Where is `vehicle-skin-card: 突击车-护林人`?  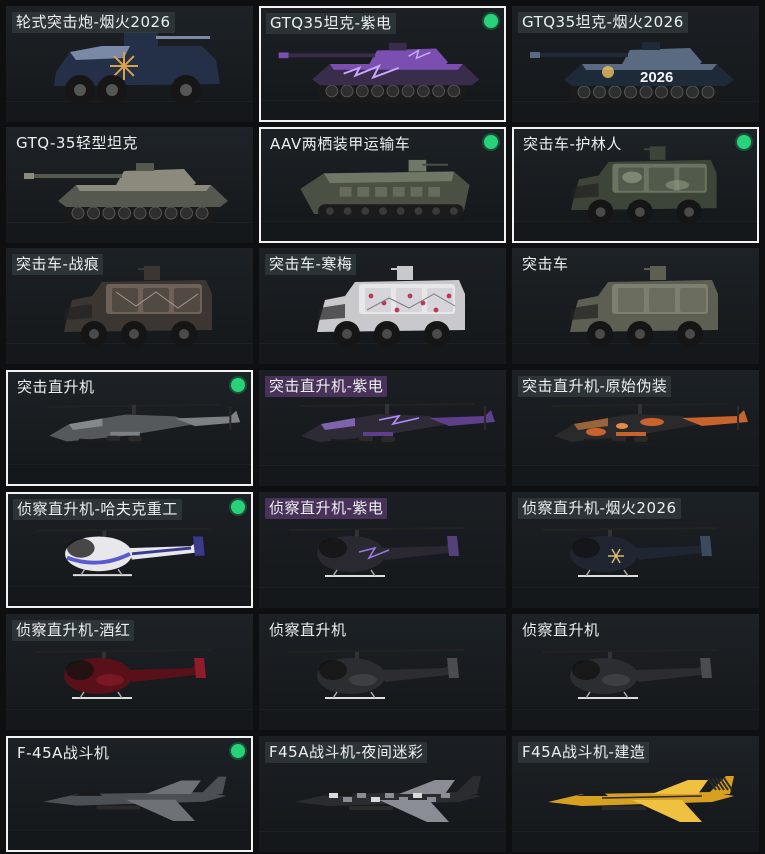
vehicle-skin-card: 突击车-护林人 is located at coordinates (635, 185).